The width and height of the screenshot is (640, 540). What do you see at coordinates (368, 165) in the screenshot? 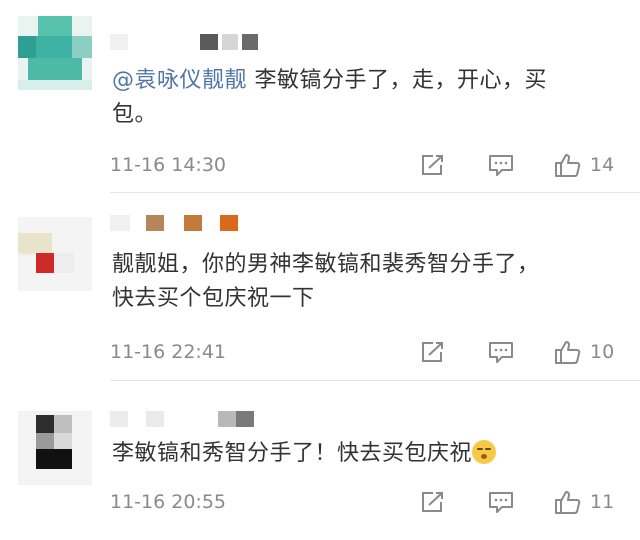
I see `comment-meta: 11-16 14:30 14` at bounding box center [368, 165].